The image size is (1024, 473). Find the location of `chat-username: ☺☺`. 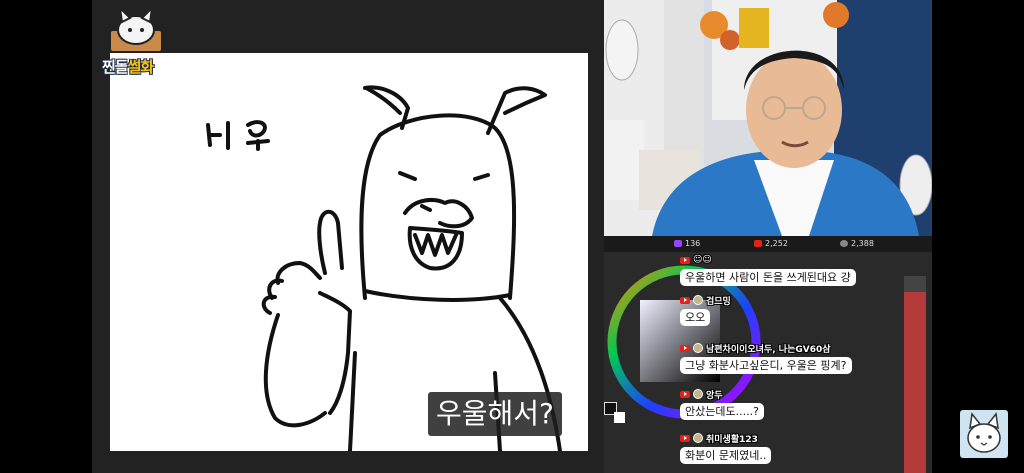

chat-username: ☺☺ is located at coordinates (702, 260).